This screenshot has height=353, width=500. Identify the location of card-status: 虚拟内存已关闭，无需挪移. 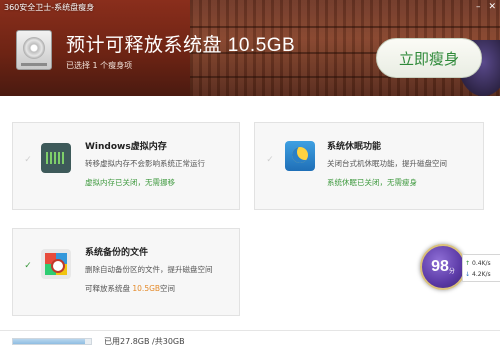
(130, 182).